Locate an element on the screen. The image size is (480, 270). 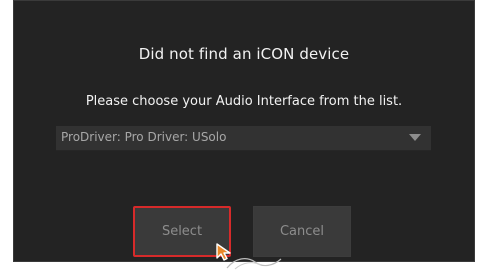
click-ripple-icon is located at coordinates (254, 264).